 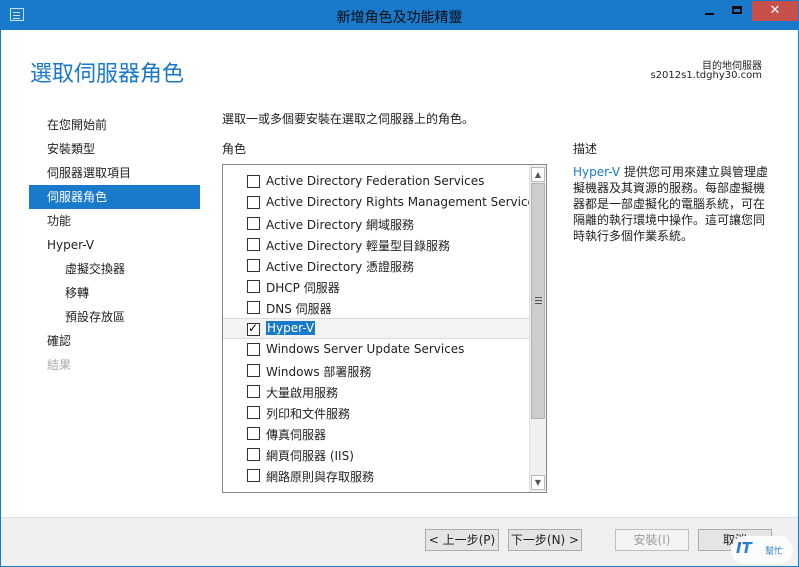 I want to click on destination-server-name: s2012s1.tdghy30.com, so click(x=706, y=75).